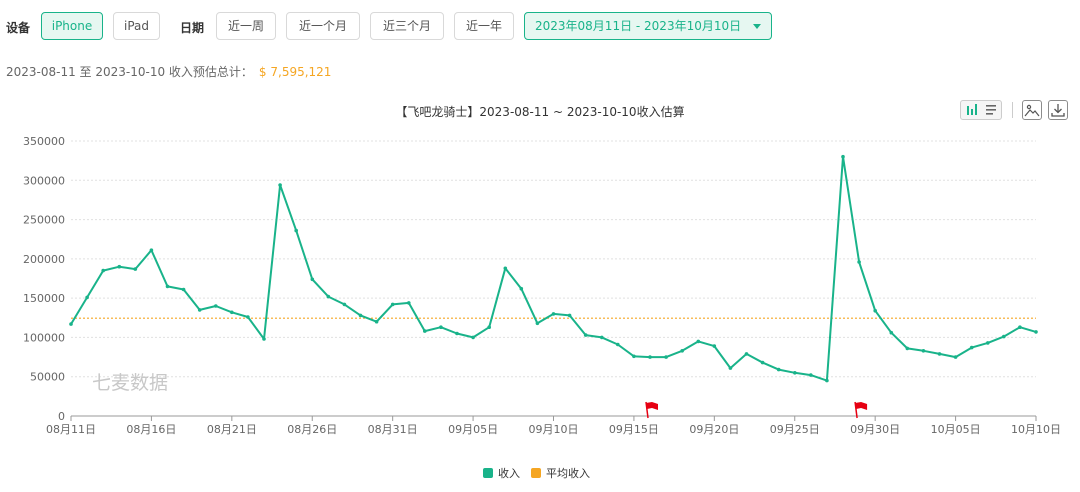 This screenshot has height=492, width=1080. What do you see at coordinates (44, 298) in the screenshot?
I see `y-tick-label: 150000` at bounding box center [44, 298].